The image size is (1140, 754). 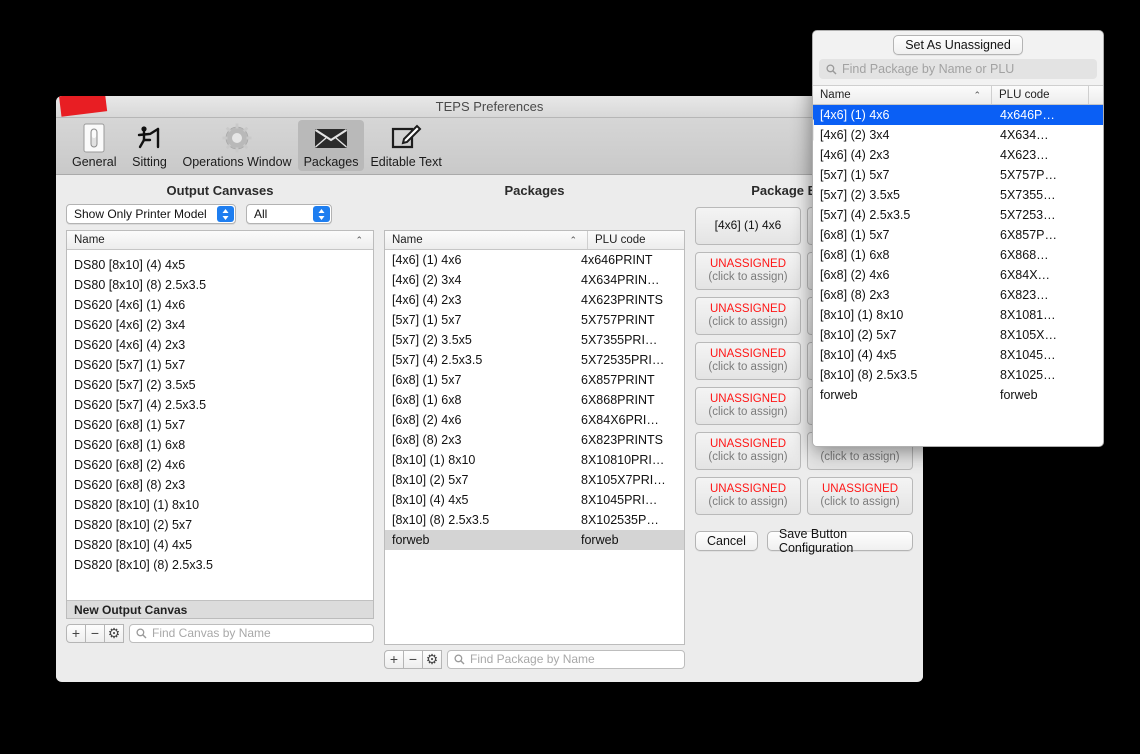 What do you see at coordinates (748, 308) in the screenshot?
I see `package-button-label: UNASSIGNED` at bounding box center [748, 308].